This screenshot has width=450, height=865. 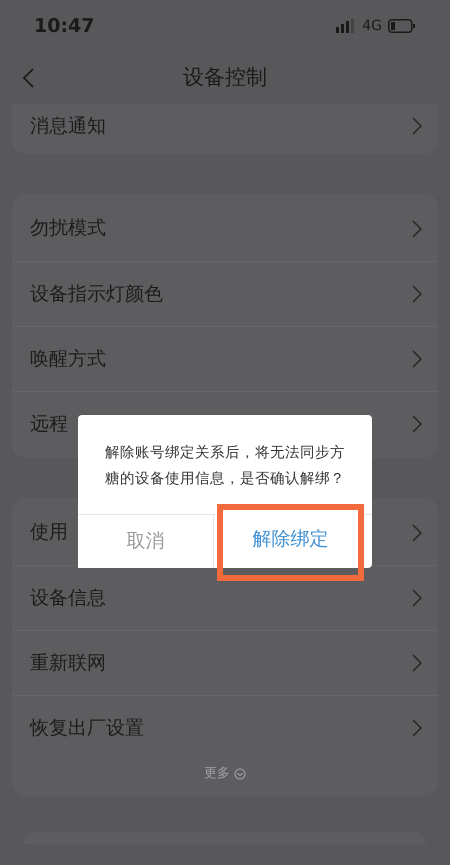 I want to click on page-title: 设备控制, so click(x=225, y=78).